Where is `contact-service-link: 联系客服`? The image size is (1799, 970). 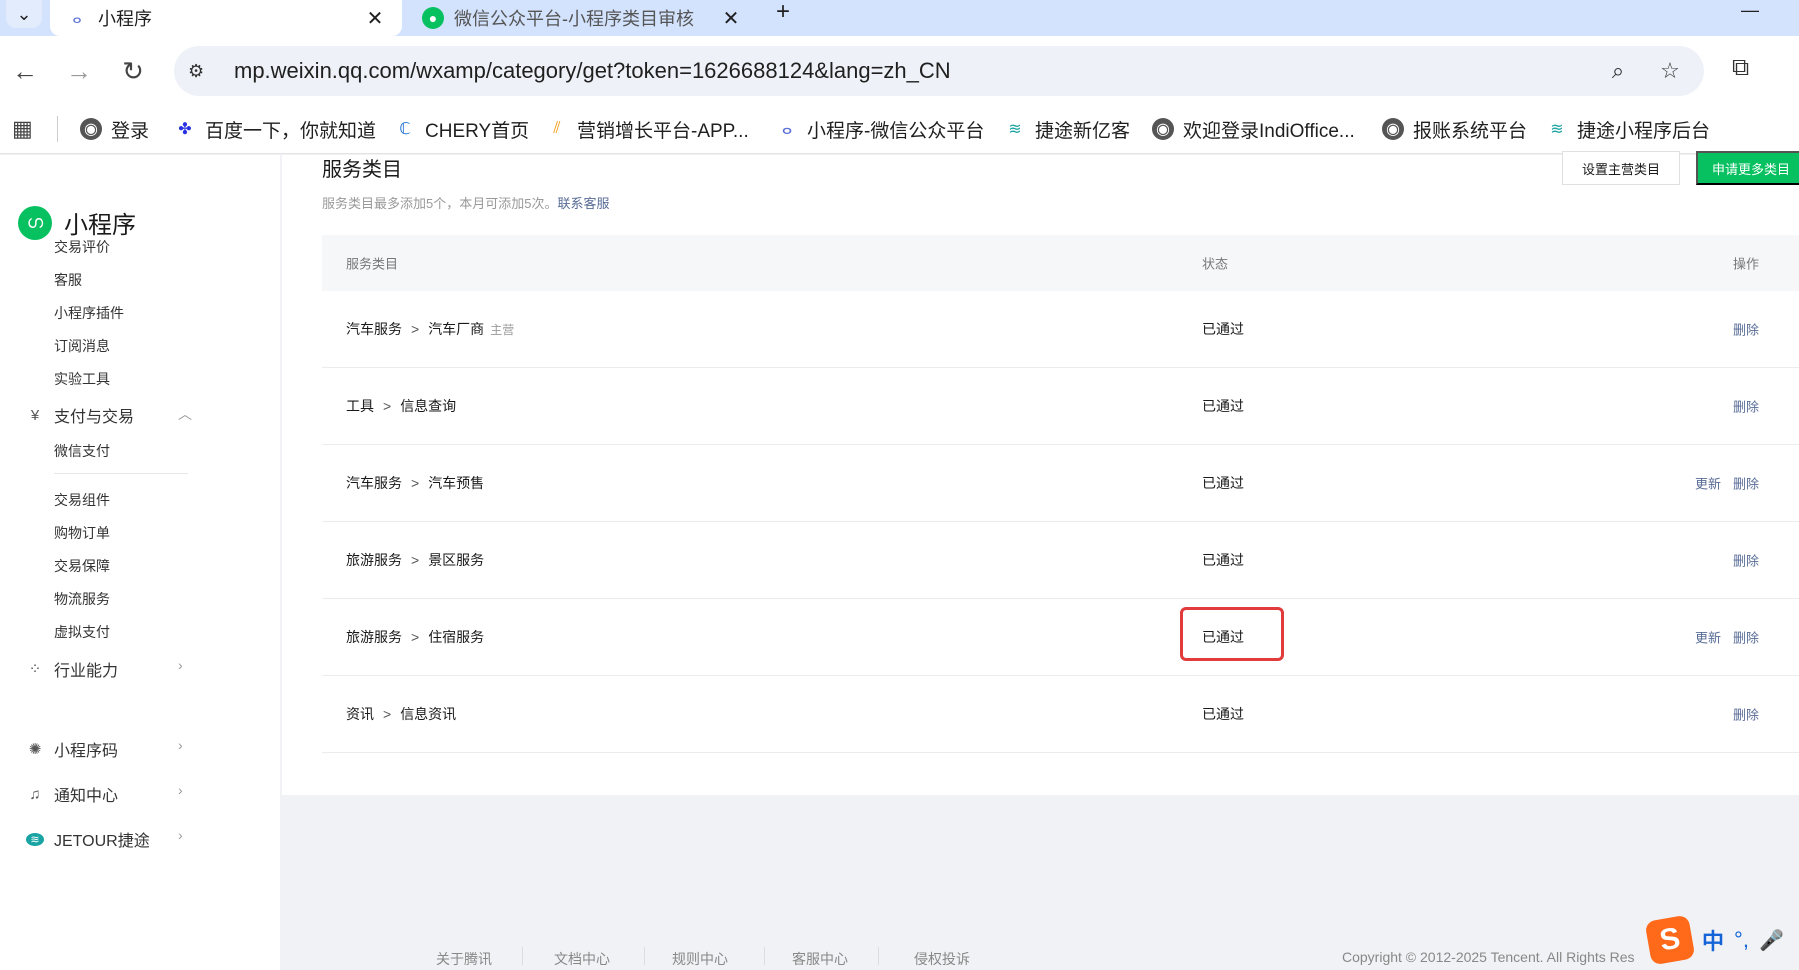
contact-service-link: 联系客服 is located at coordinates (583, 203).